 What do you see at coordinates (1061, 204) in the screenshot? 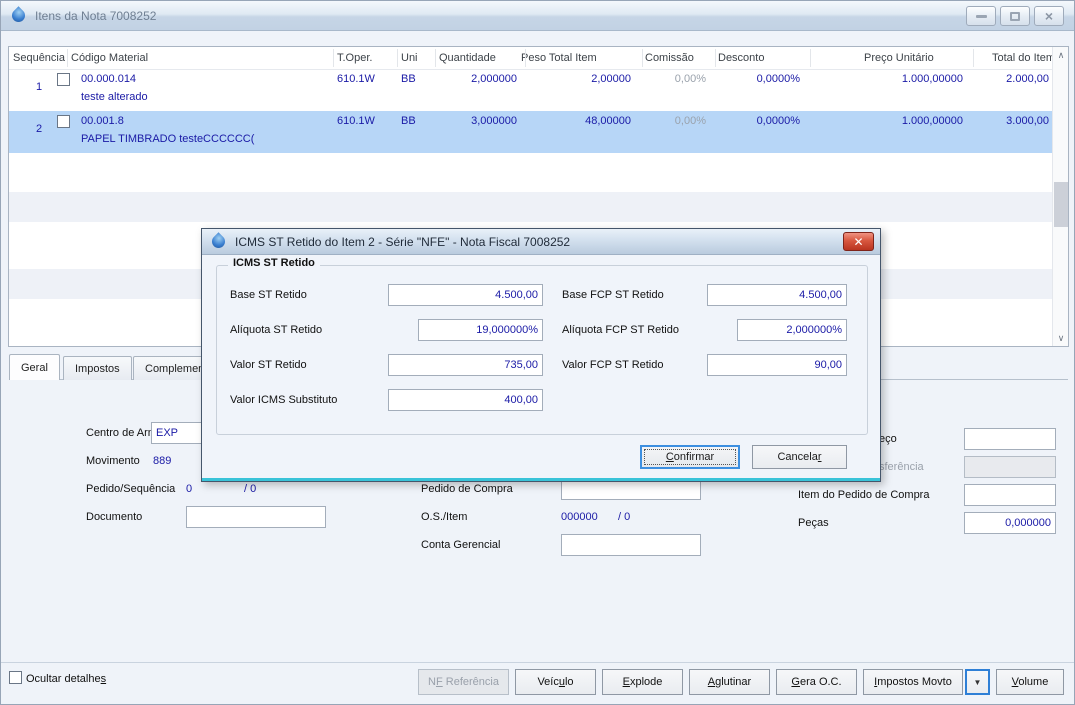
I see `scrollbar-thumb` at bounding box center [1061, 204].